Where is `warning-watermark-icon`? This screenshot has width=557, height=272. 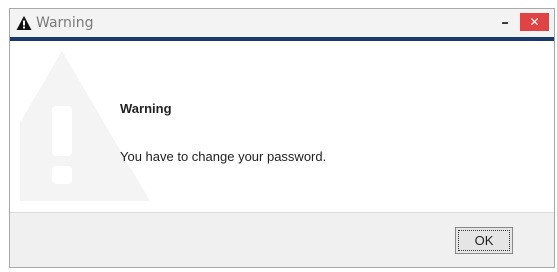 warning-watermark-icon is located at coordinates (85, 126).